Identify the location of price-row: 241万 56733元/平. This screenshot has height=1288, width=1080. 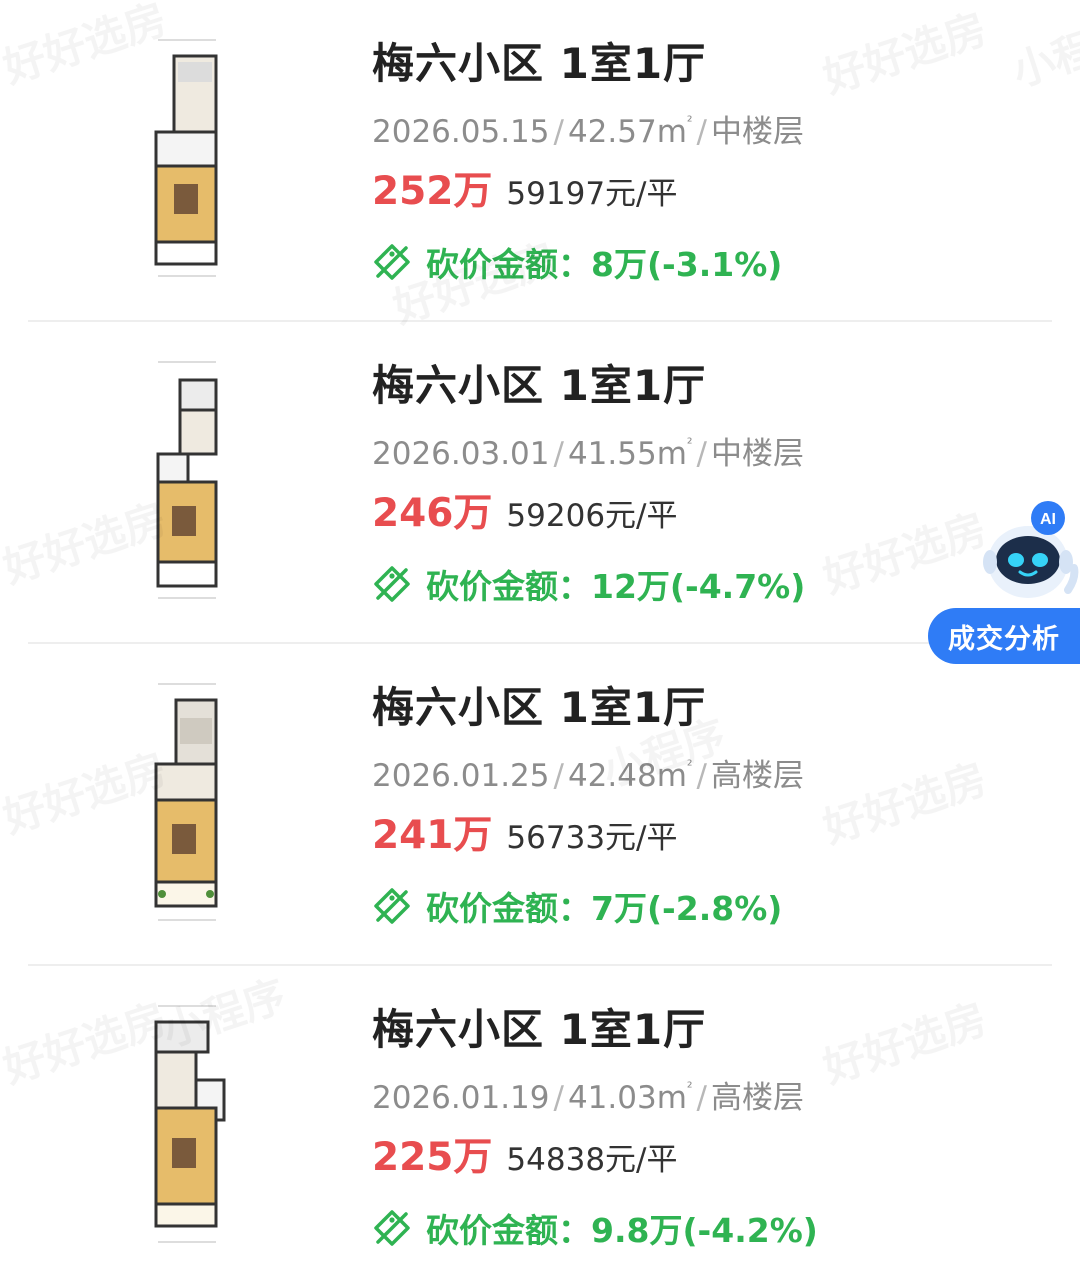
(524, 832).